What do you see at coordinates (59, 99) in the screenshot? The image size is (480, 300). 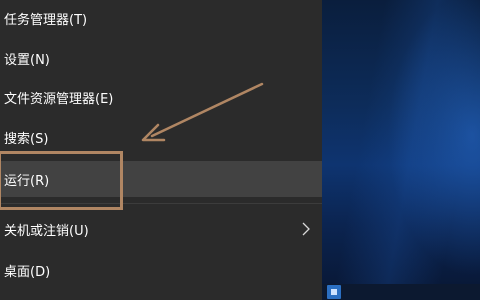 I see `menu-item-label: 文件资源管理器(E)` at bounding box center [59, 99].